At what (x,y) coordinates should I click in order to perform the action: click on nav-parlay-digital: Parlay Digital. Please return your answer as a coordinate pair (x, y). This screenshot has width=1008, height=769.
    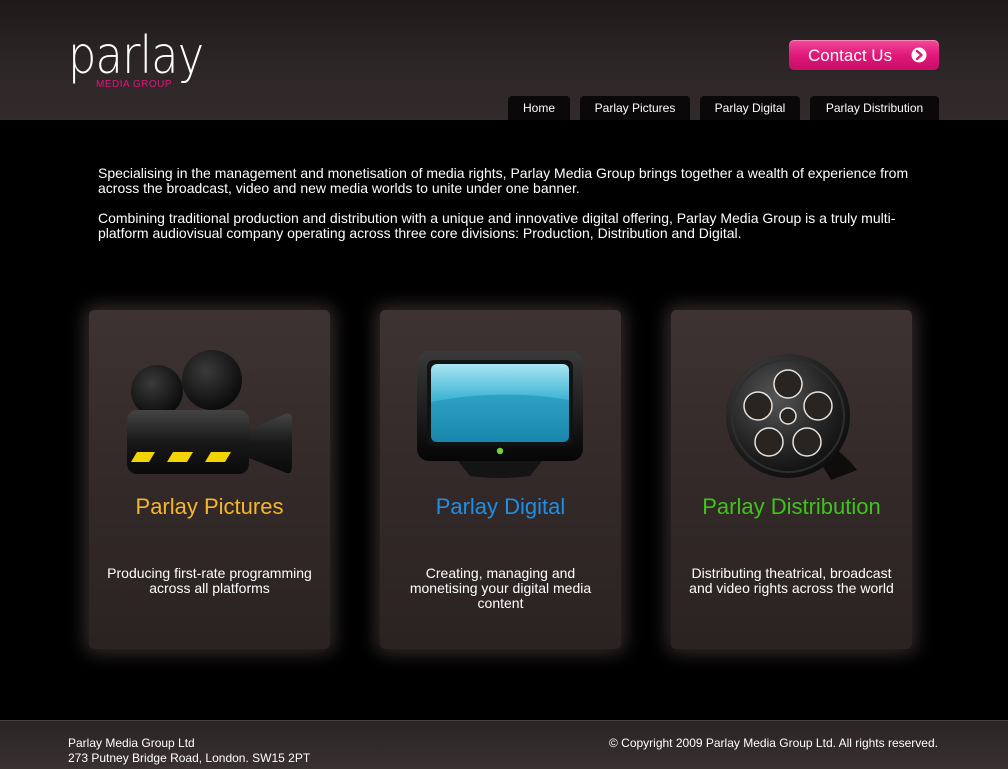
    Looking at the image, I should click on (750, 108).